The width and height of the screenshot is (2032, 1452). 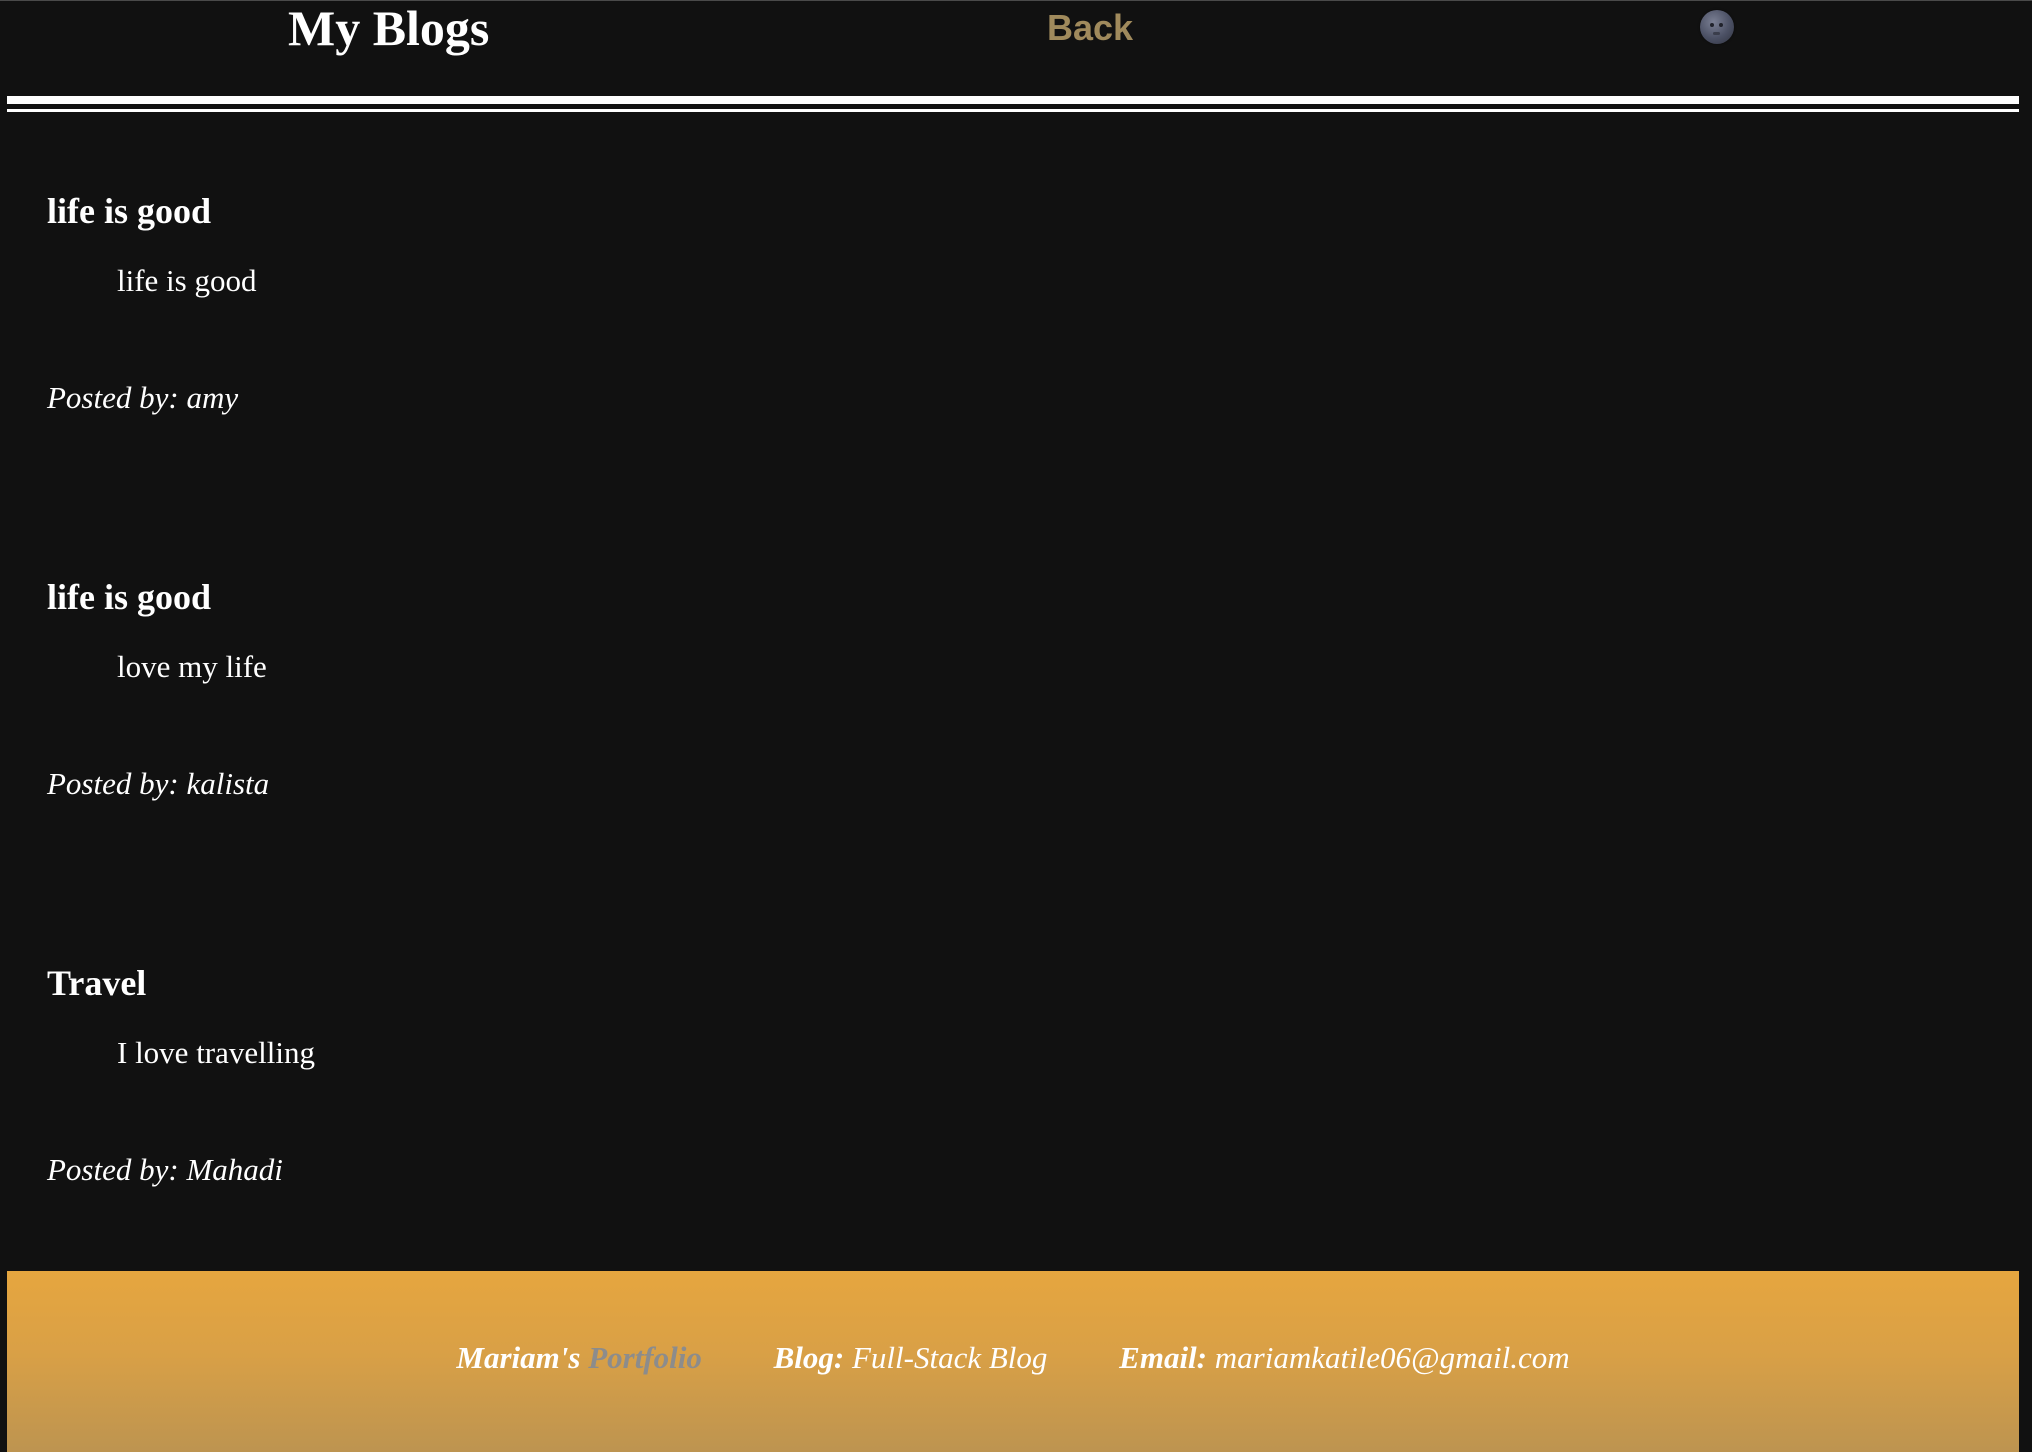 I want to click on post-author: Posted by: Mahadi, so click(x=165, y=1170).